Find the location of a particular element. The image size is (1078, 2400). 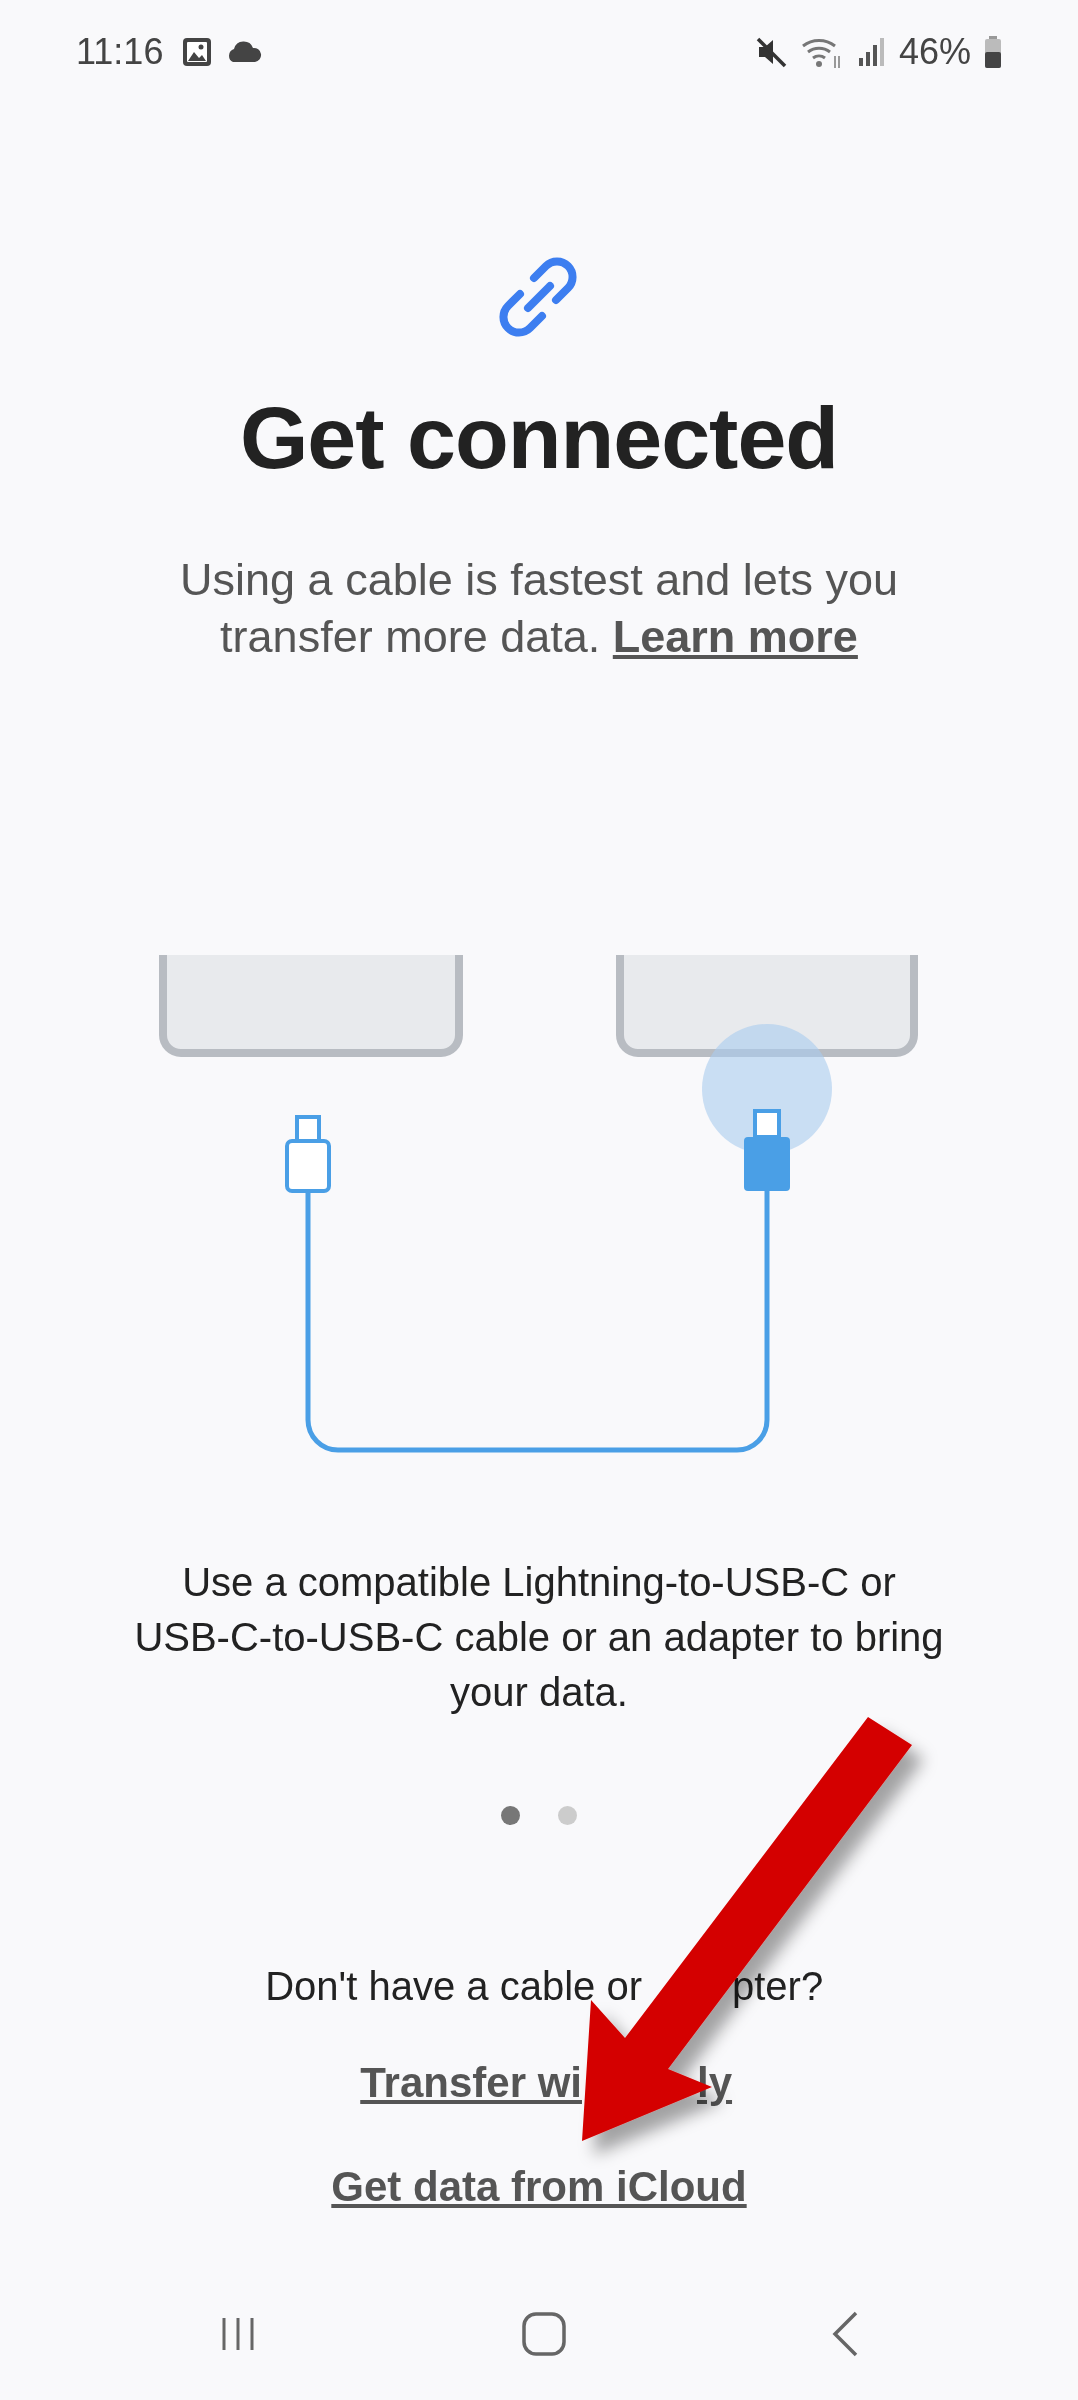

home-icon is located at coordinates (544, 2334).